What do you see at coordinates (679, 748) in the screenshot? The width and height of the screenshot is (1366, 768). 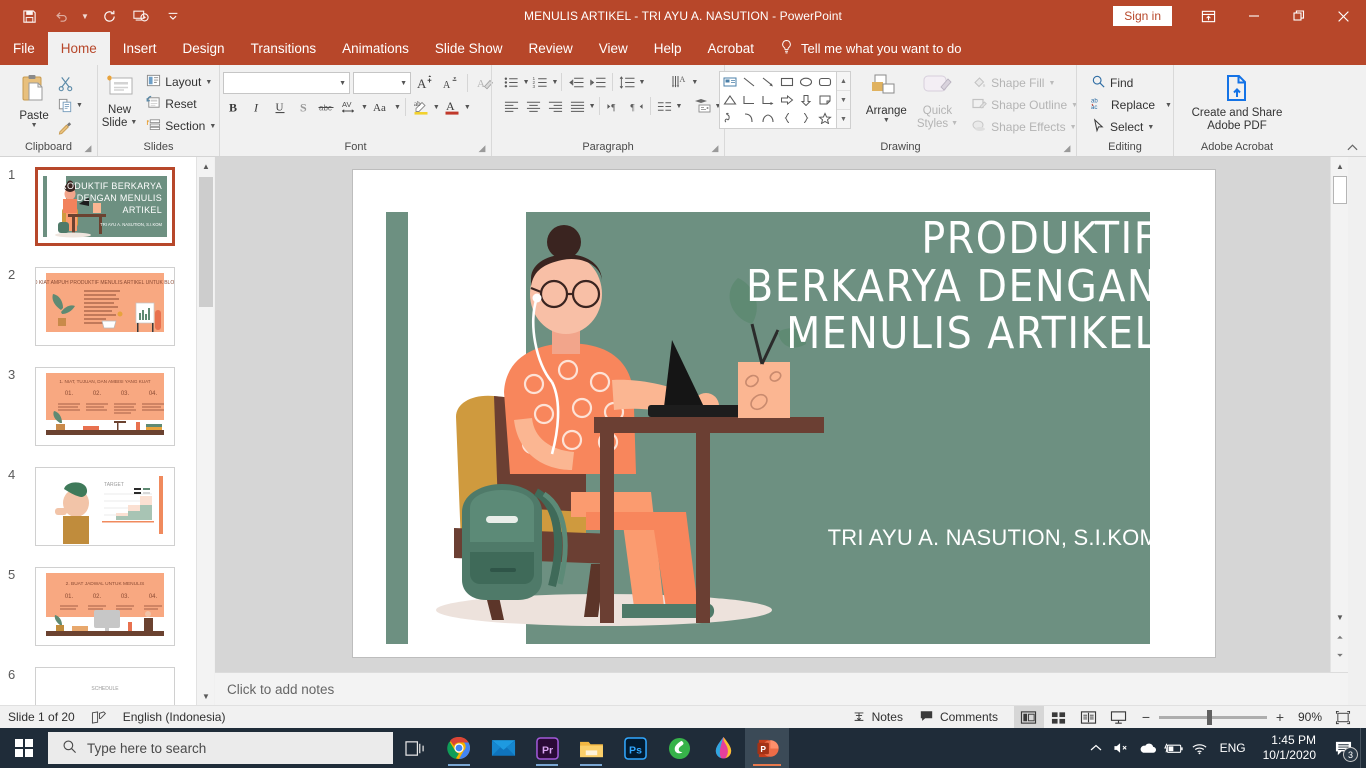 I see `spark-icon` at bounding box center [679, 748].